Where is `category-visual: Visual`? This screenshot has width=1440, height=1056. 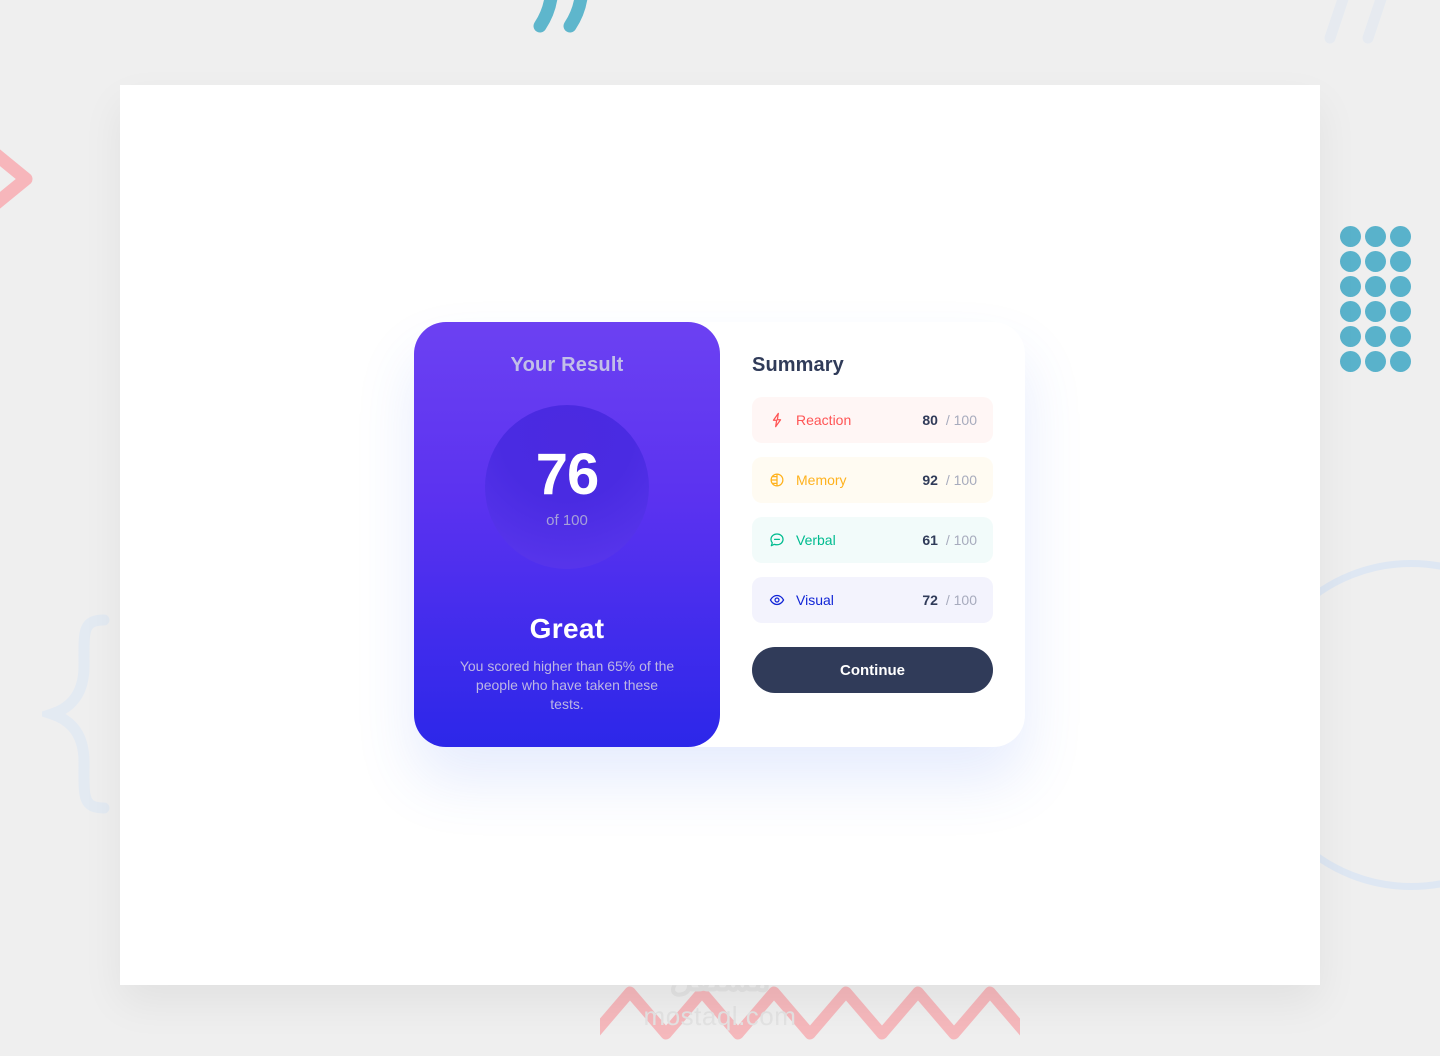
category-visual: Visual is located at coordinates (845, 600).